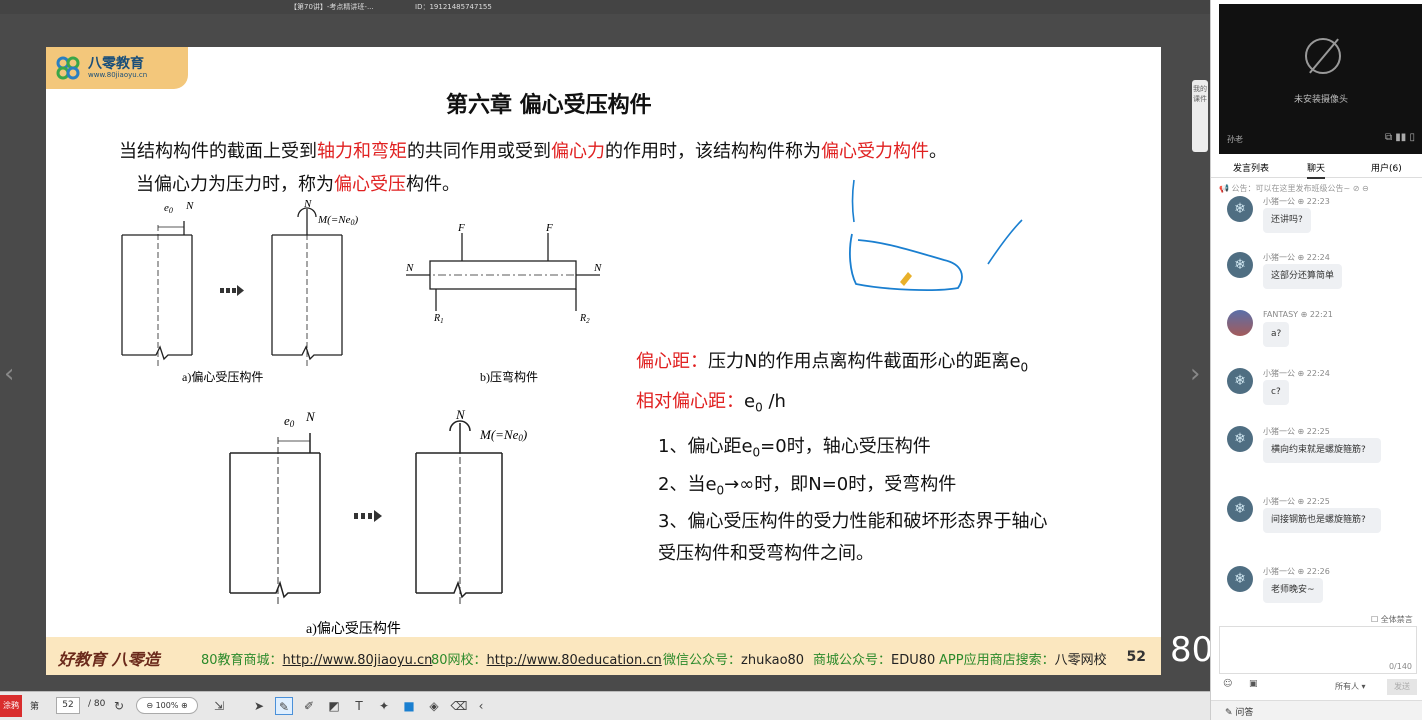 Image resolution: width=1422 pixels, height=720 pixels. Describe the element at coordinates (97, 704) in the screenshot. I see `page-total: / 80` at that location.